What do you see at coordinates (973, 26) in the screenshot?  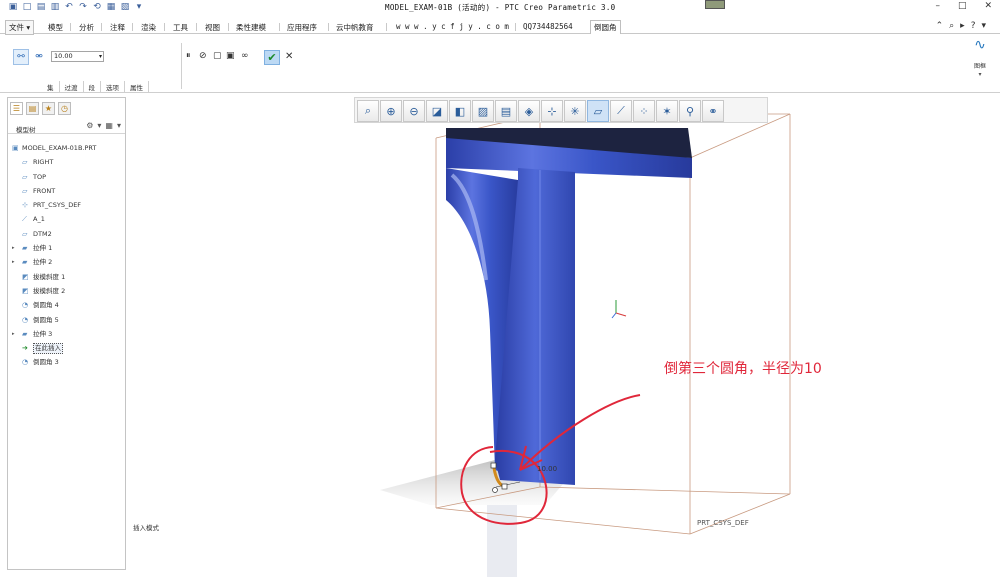 I see `help-icon: ?` at bounding box center [973, 26].